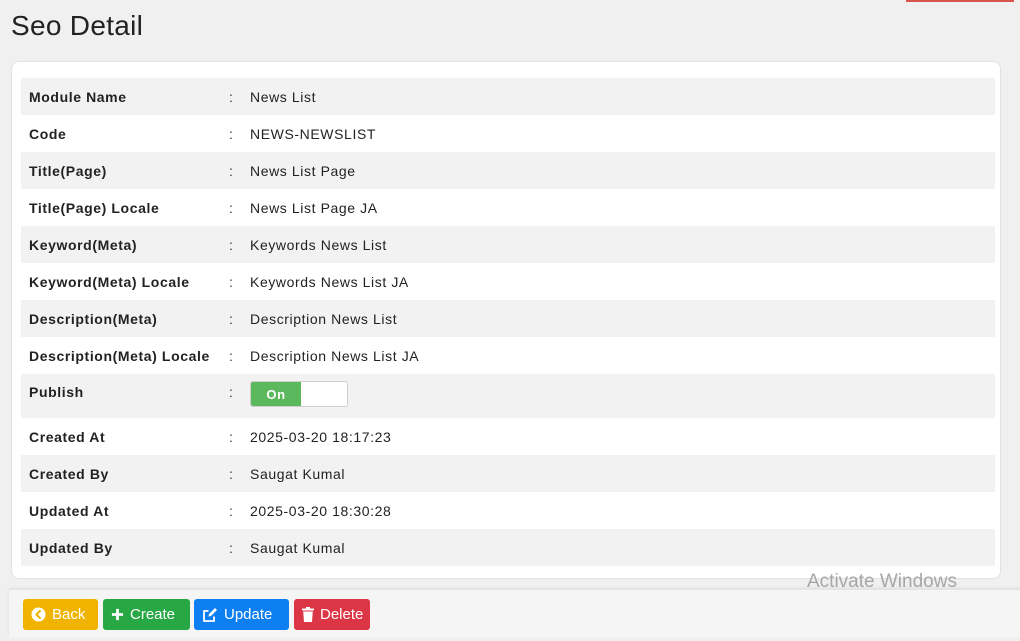  Describe the element at coordinates (68, 171) in the screenshot. I see `detail-label: Title(Page)` at that location.